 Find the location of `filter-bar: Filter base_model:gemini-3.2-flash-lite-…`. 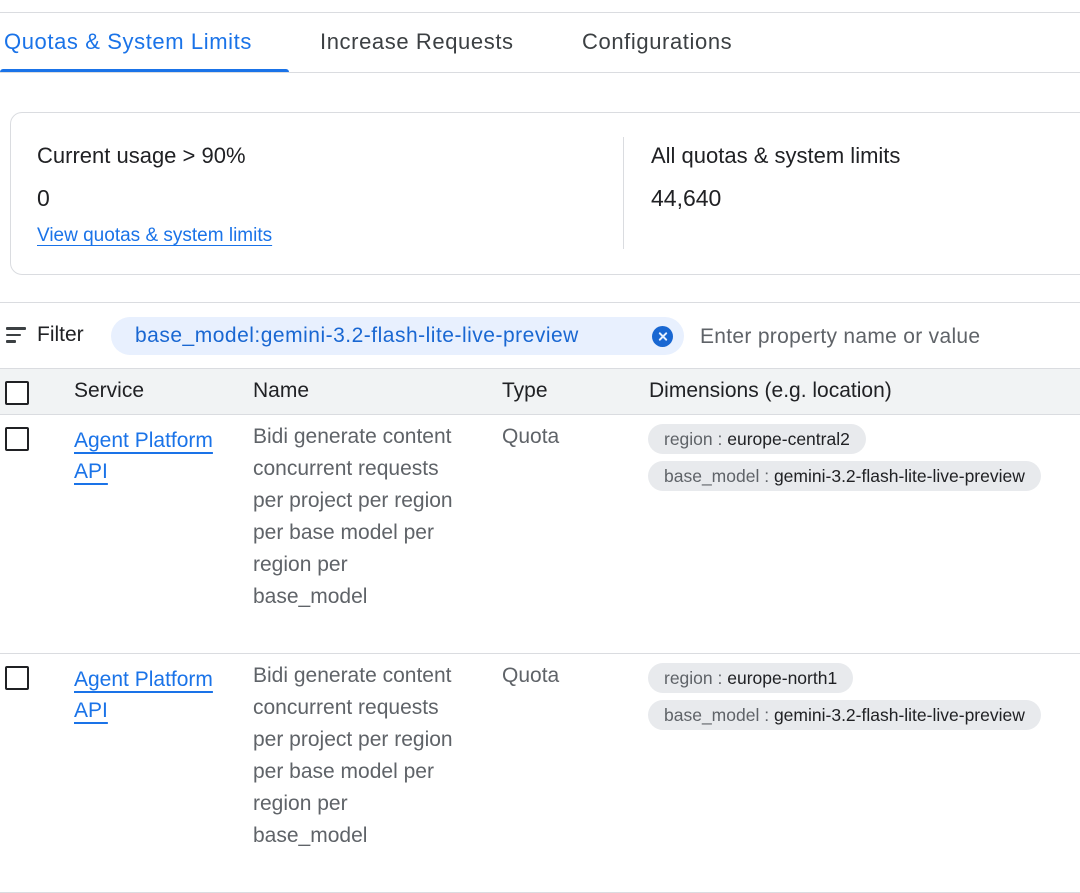

filter-bar: Filter base_model:gemini-3.2-flash-lite-… is located at coordinates (540, 335).